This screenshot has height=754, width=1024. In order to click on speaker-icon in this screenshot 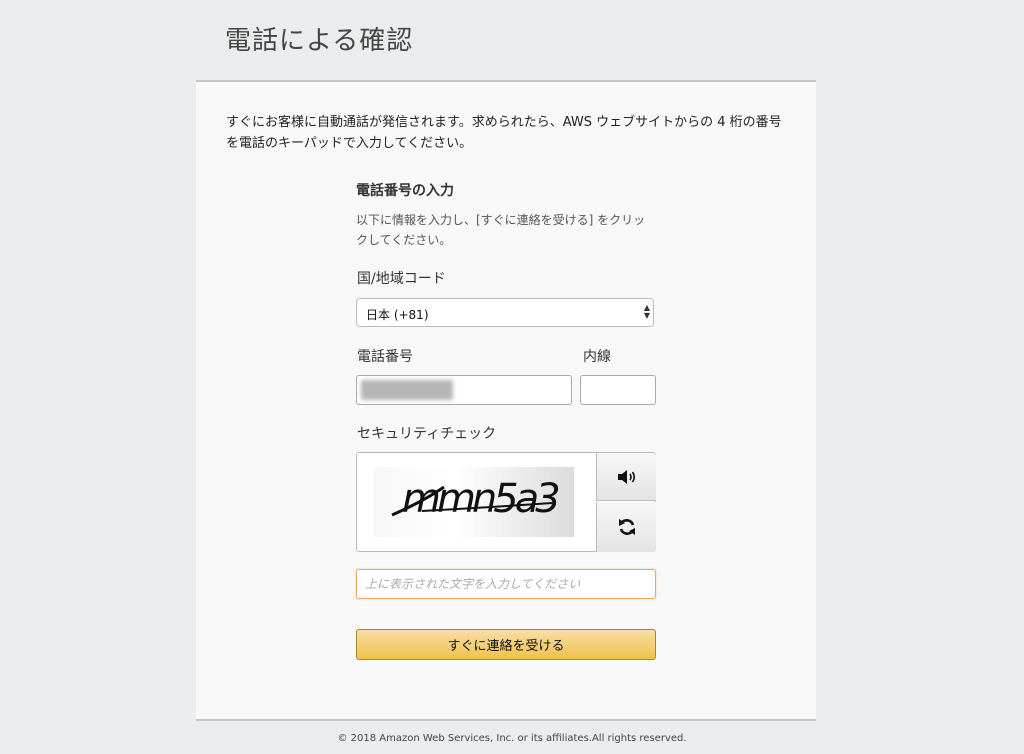, I will do `click(626, 476)`.